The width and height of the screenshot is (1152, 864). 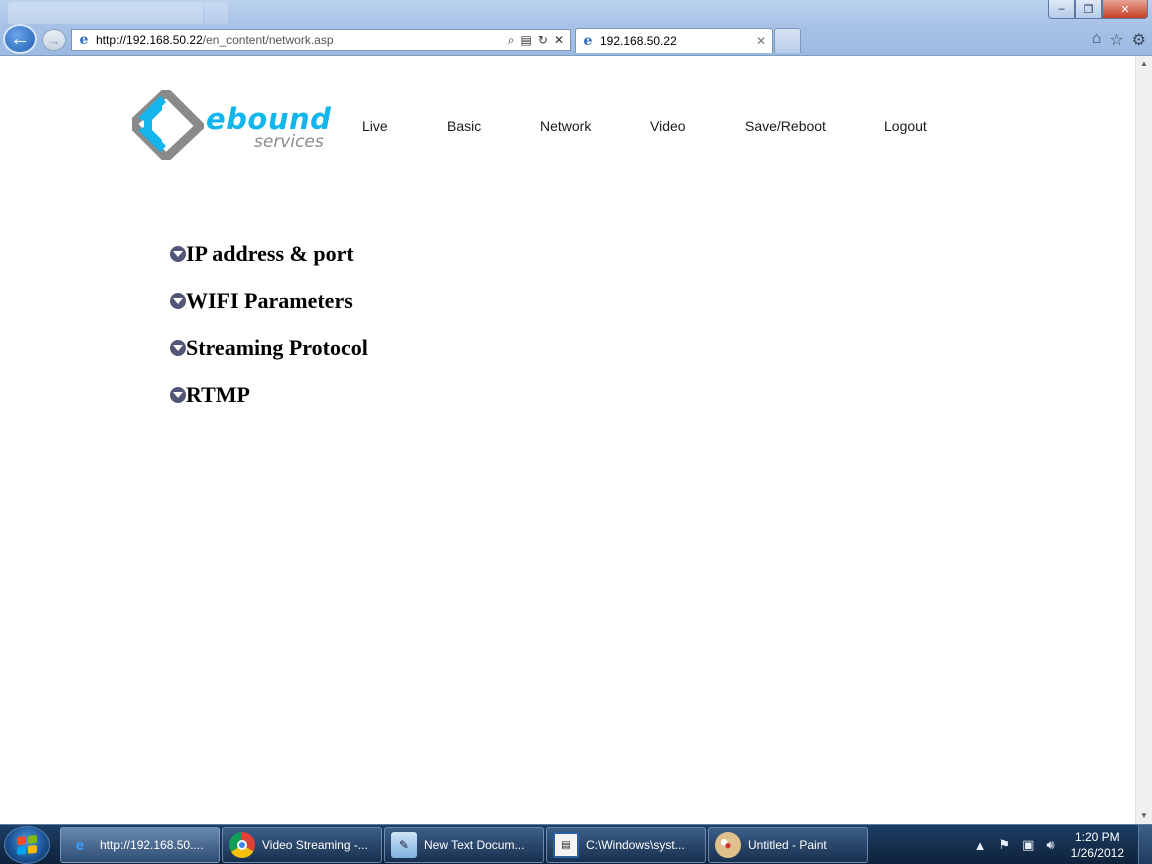 I want to click on nav-logout: Logout, so click(x=905, y=126).